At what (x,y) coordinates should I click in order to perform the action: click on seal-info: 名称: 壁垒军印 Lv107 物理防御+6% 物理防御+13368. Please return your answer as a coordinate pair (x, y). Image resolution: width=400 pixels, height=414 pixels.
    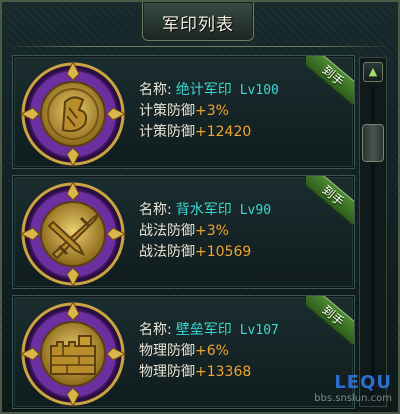
    Looking at the image, I should click on (209, 351).